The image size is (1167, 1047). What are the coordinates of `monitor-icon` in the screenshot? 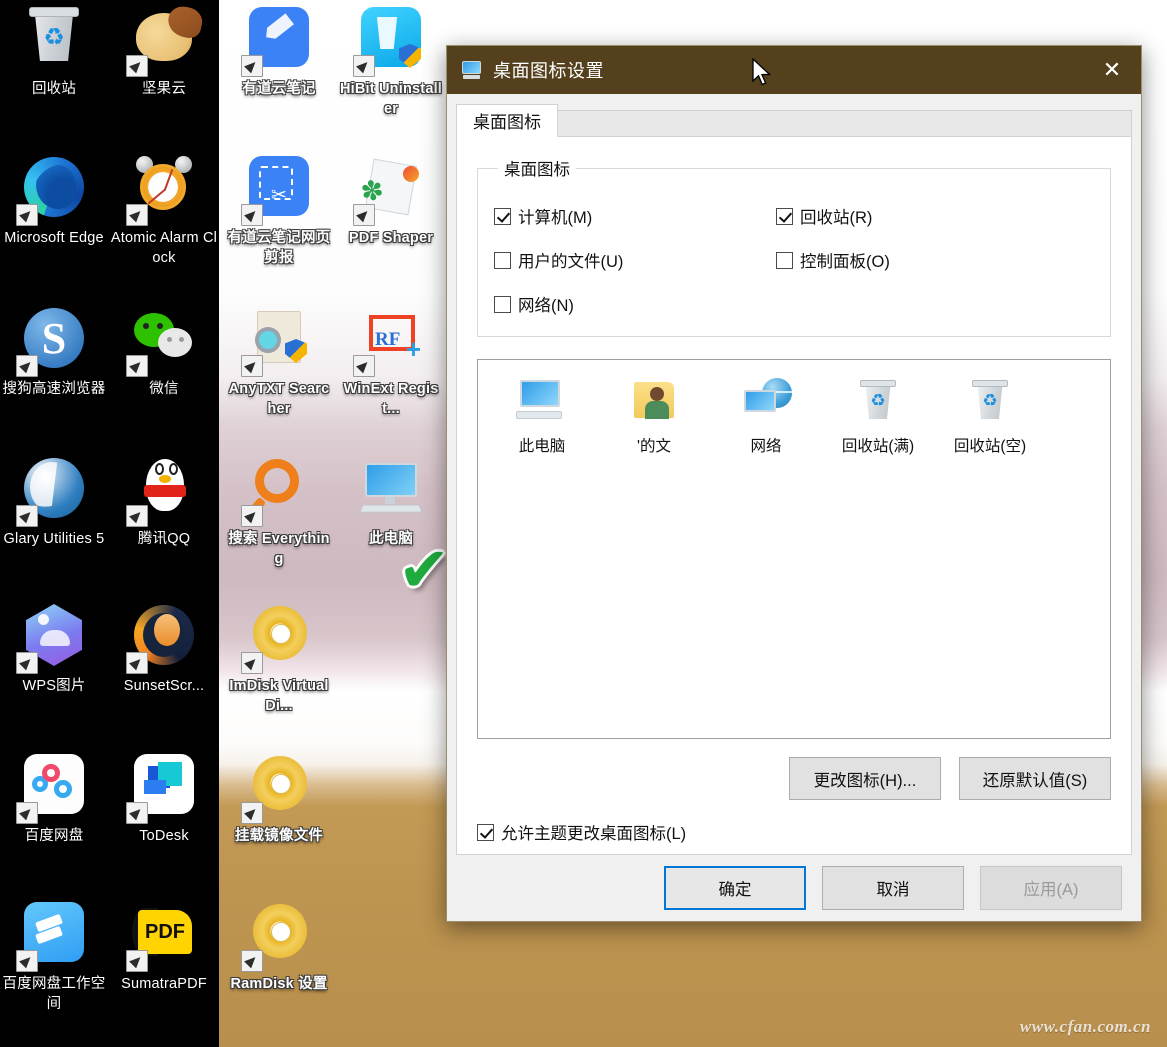 It's located at (472, 70).